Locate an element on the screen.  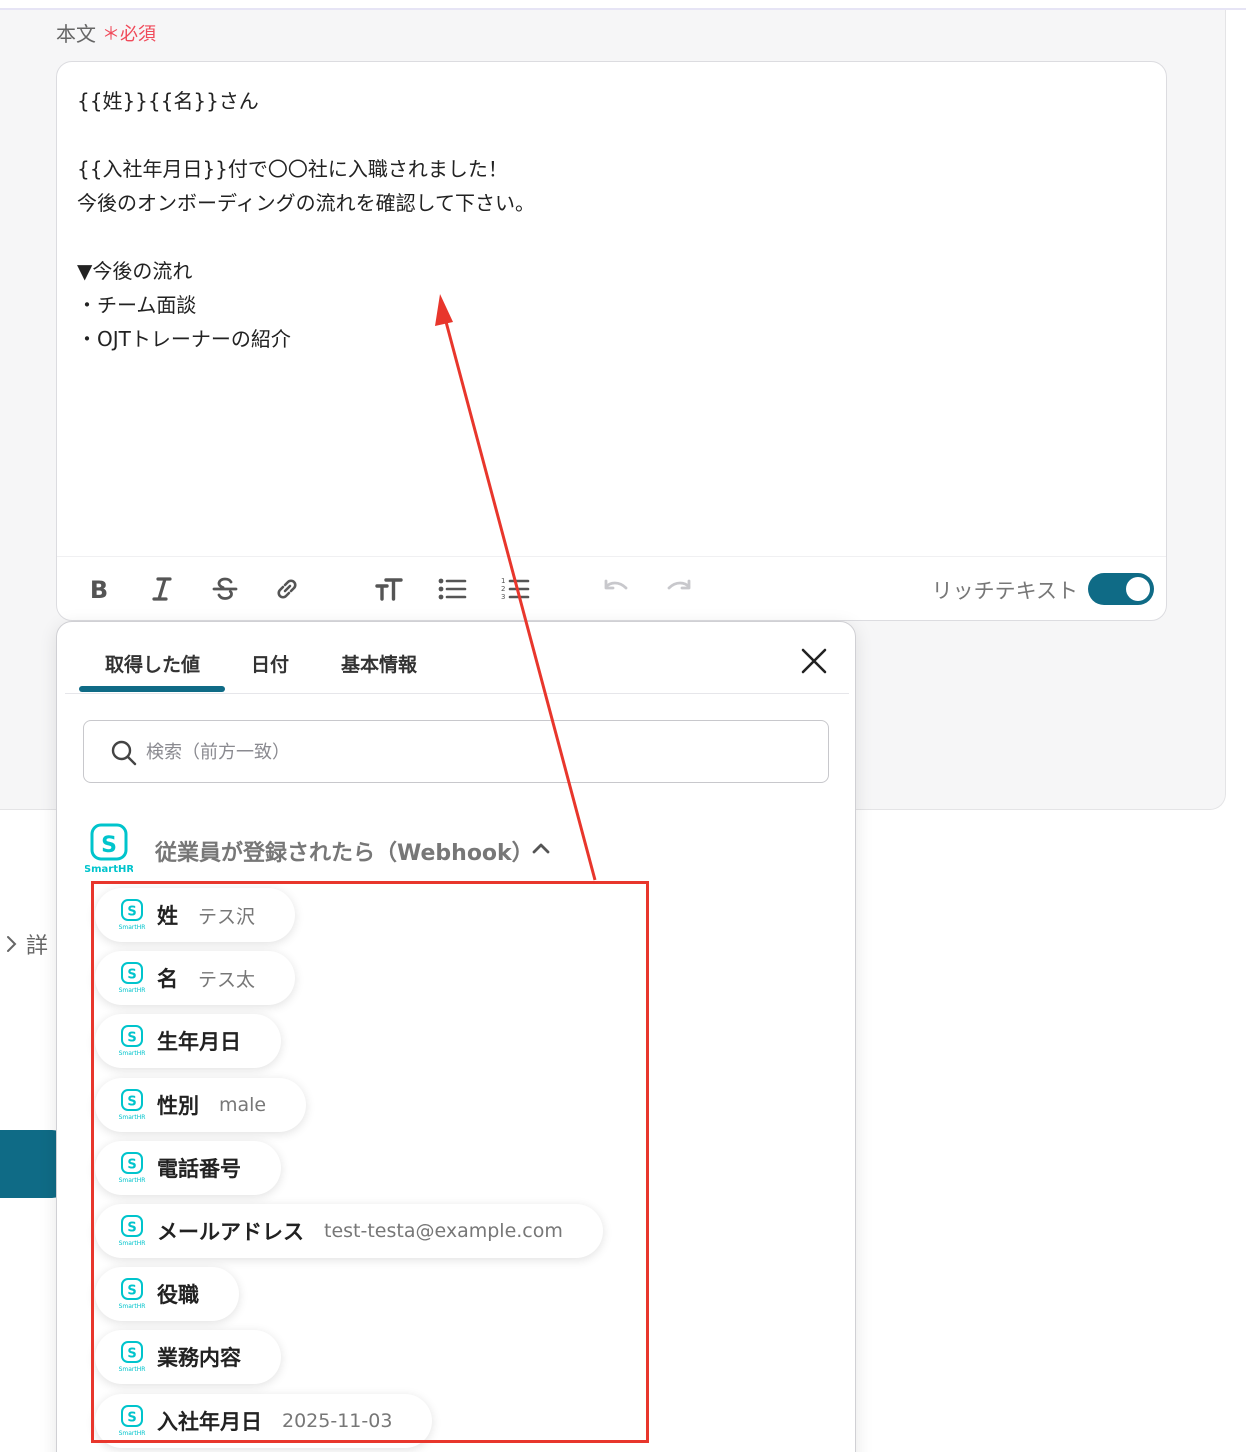
numbered-list-icon: 123 is located at coordinates (515, 589).